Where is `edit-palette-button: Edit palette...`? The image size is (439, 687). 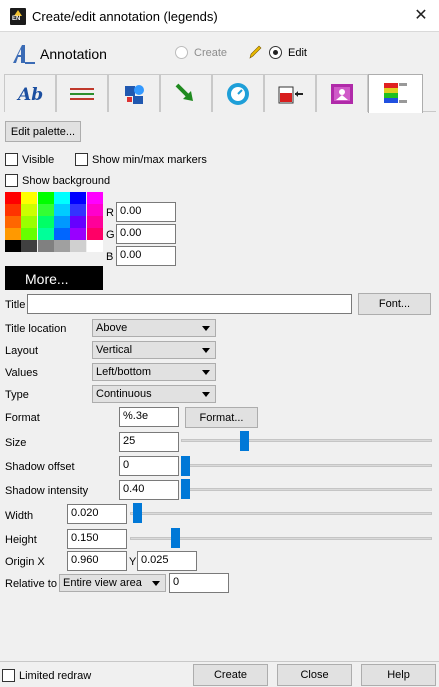
edit-palette-button: Edit palette... is located at coordinates (43, 131).